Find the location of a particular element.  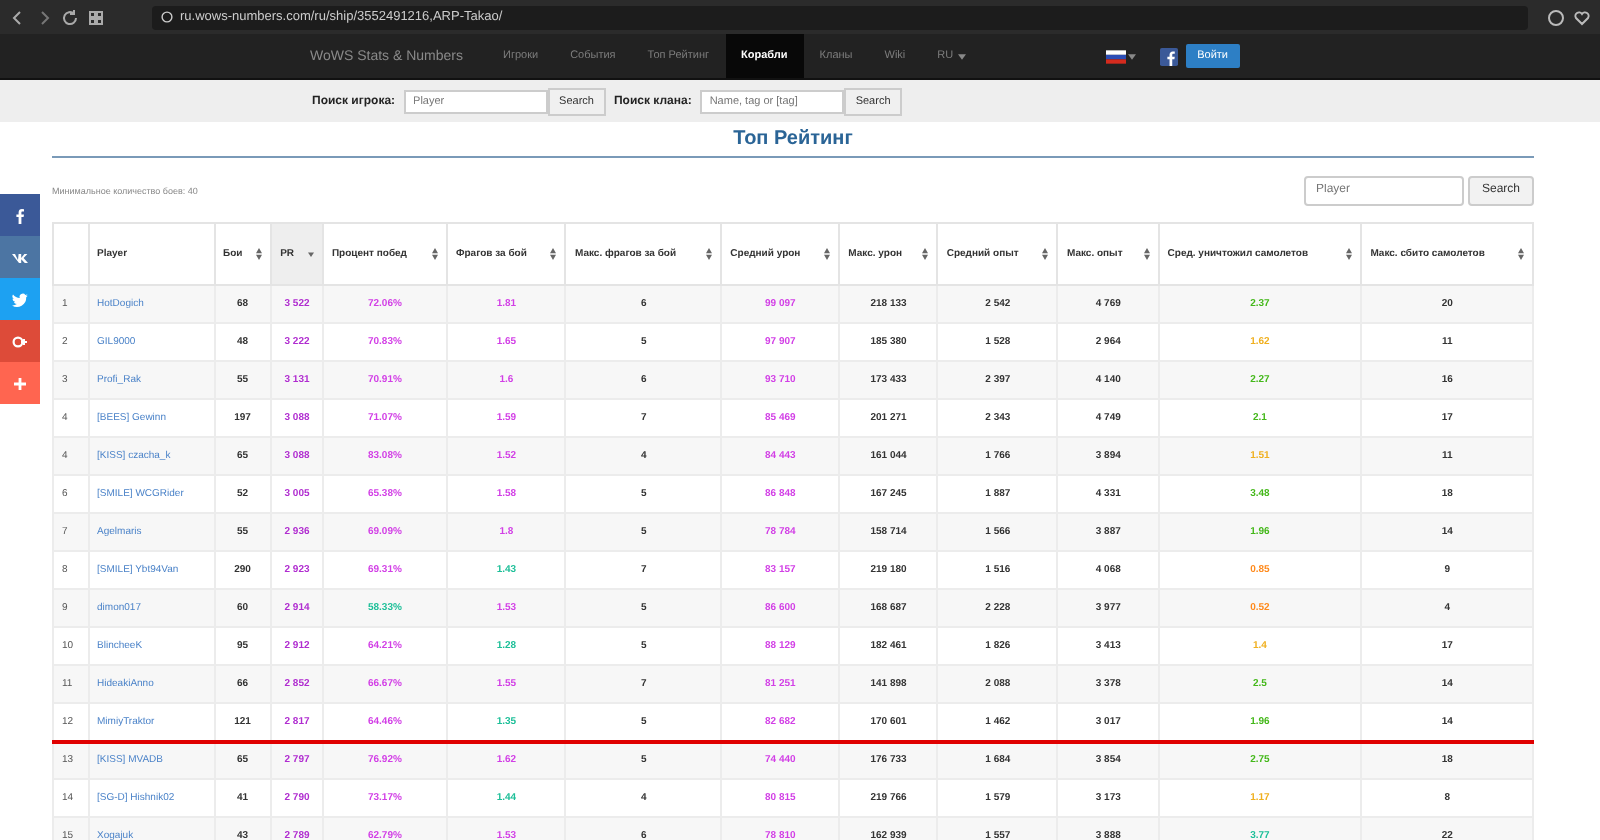

heart-icon is located at coordinates (1582, 17).